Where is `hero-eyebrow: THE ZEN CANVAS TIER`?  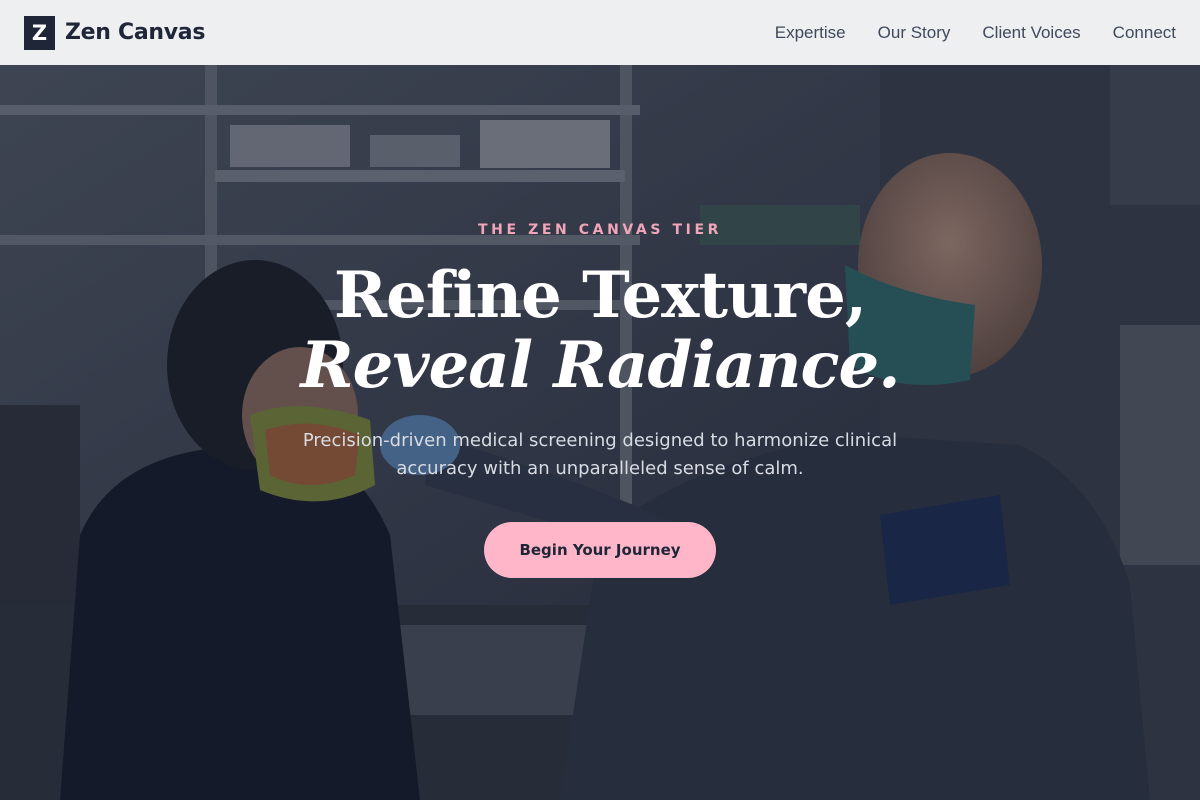 hero-eyebrow: THE ZEN CANVAS TIER is located at coordinates (599, 230).